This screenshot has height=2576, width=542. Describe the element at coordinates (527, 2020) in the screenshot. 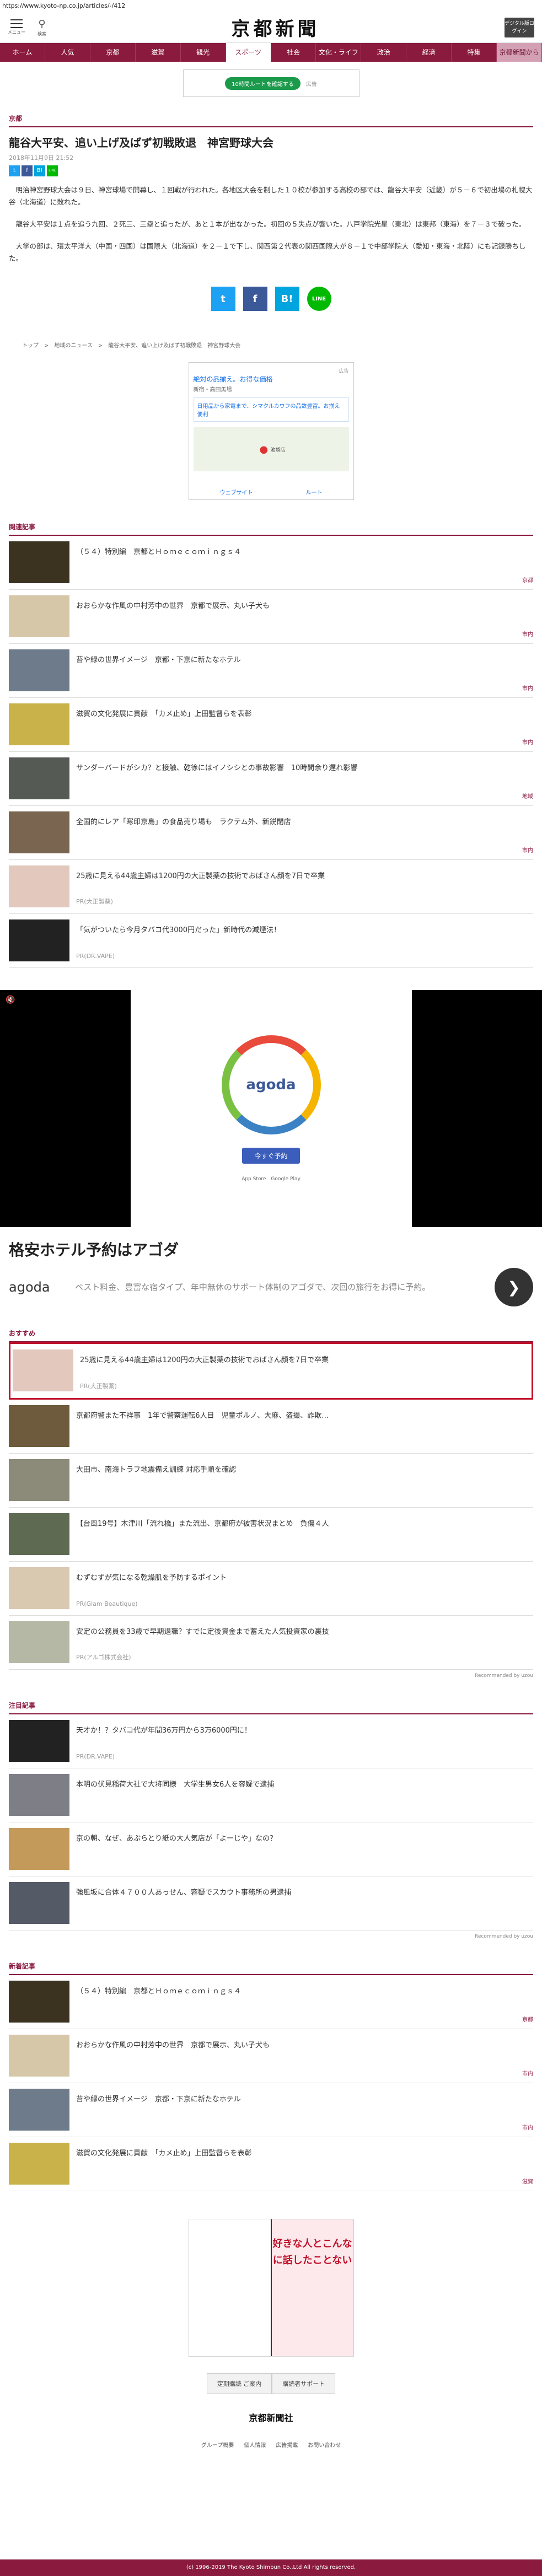

I see `list-item-tag: 京都` at that location.